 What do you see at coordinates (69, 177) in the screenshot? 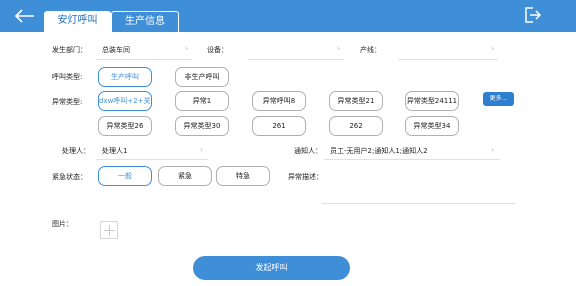
I see `urgency-label: 紧急状态：` at bounding box center [69, 177].